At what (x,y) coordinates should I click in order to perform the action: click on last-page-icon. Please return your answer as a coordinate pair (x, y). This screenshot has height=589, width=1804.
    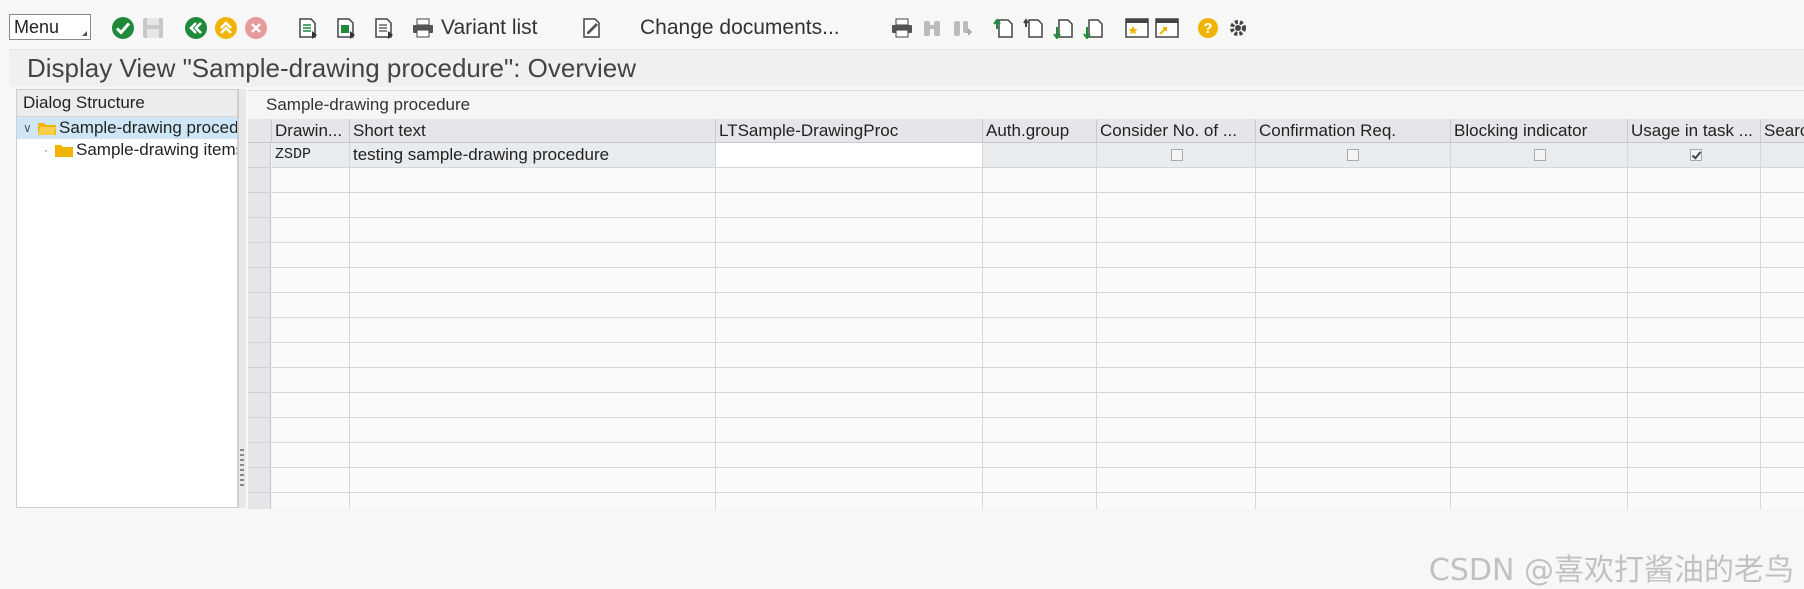
    Looking at the image, I should click on (1094, 28).